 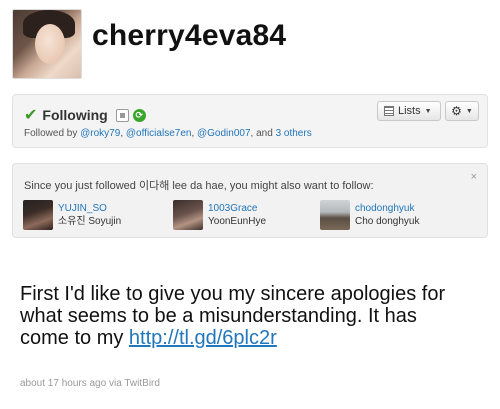 I want to click on lists-button-label: Lists, so click(x=409, y=111).